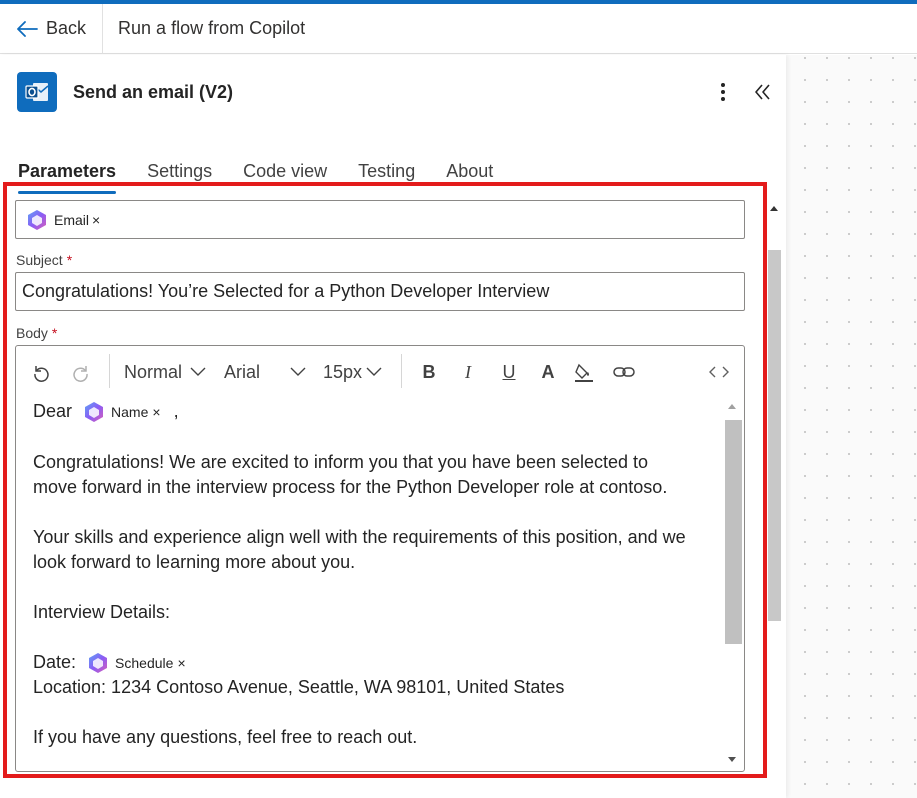  Describe the element at coordinates (242, 371) in the screenshot. I see `font-value: Arial` at that location.